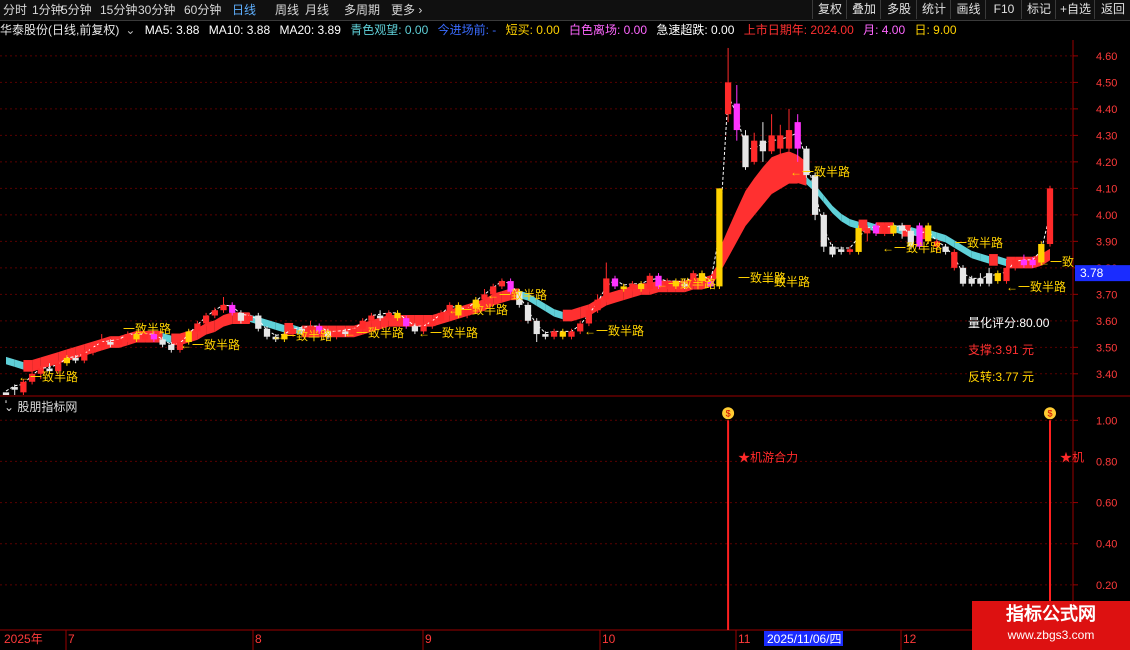  I want to click on price-tick-label-11: 3.50, so click(1106, 348).